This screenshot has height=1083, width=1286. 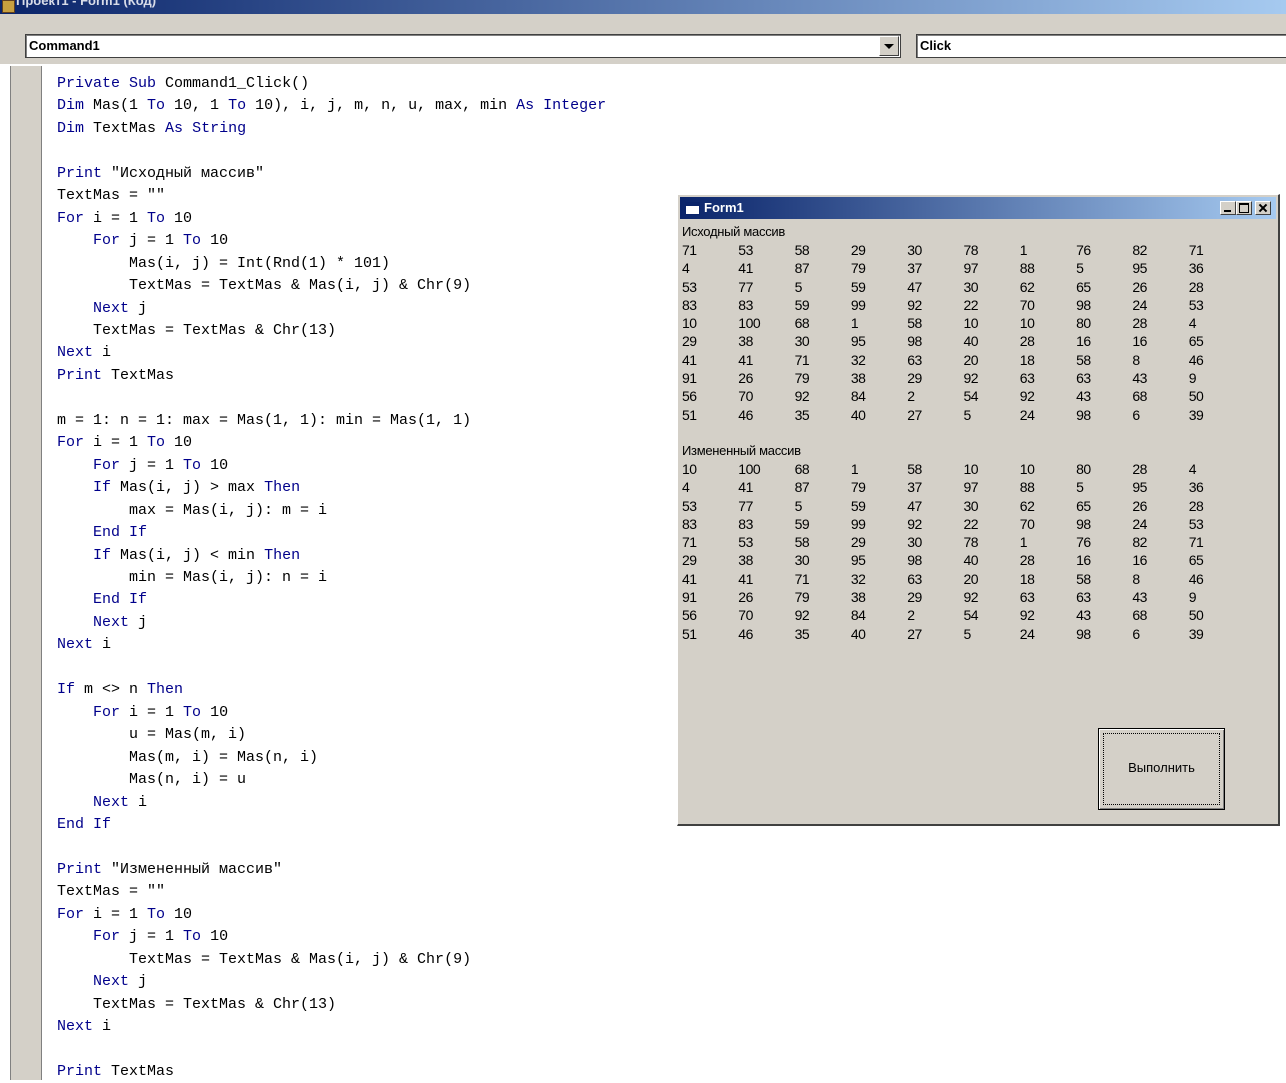 I want to click on array-cell: 41, so click(x=745, y=268).